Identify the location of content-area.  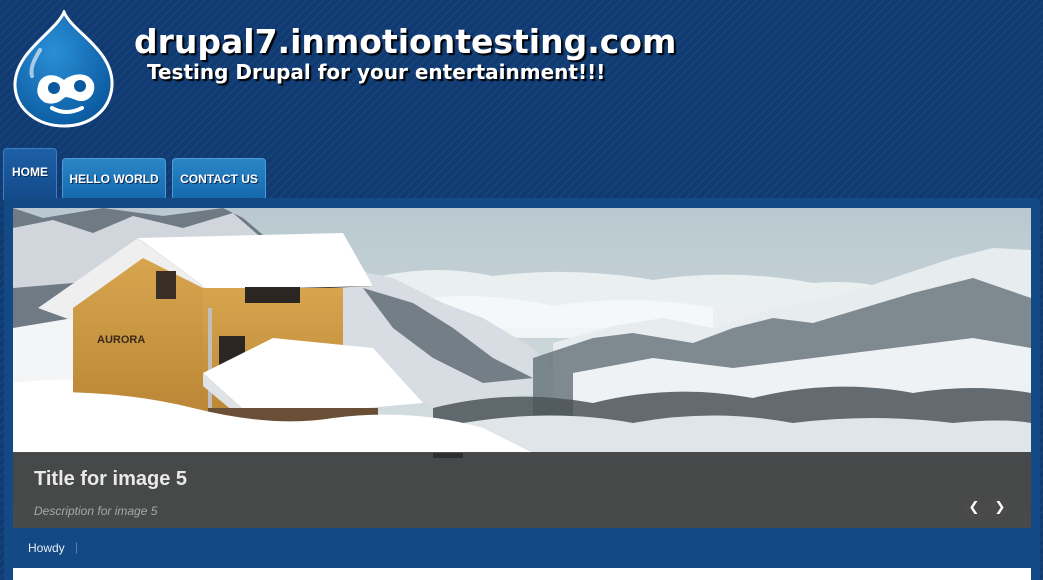
(522, 574).